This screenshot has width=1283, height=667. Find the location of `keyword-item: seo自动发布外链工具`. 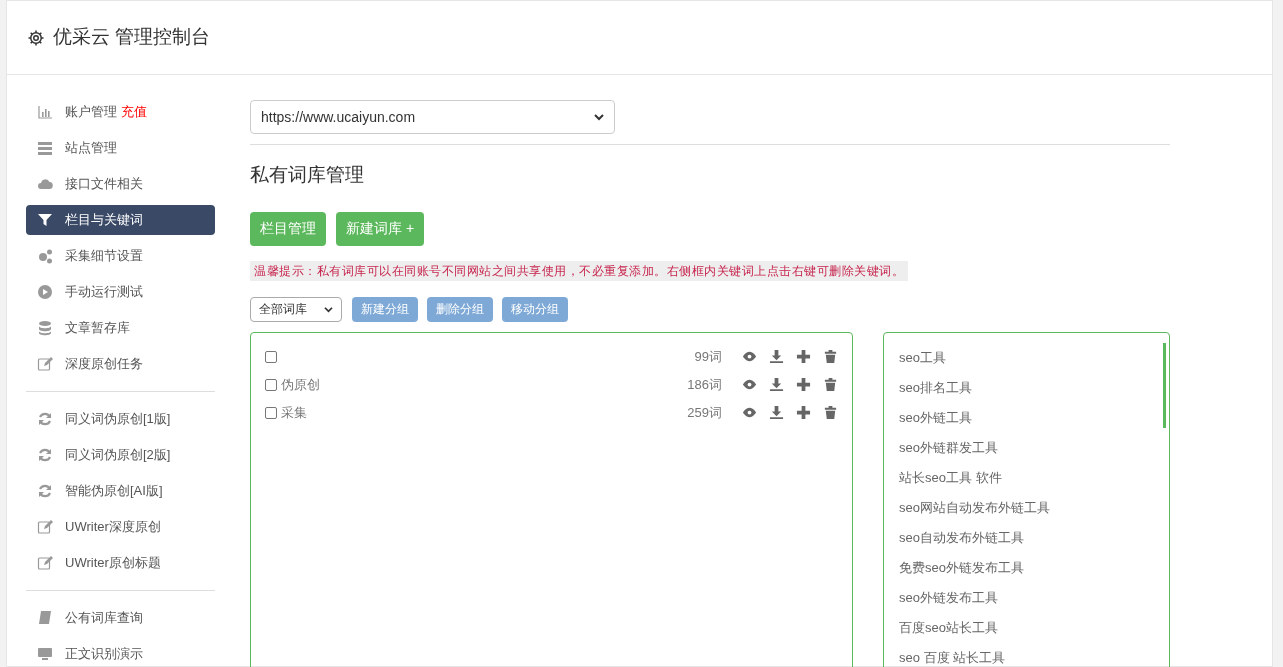

keyword-item: seo自动发布外链工具 is located at coordinates (961, 537).